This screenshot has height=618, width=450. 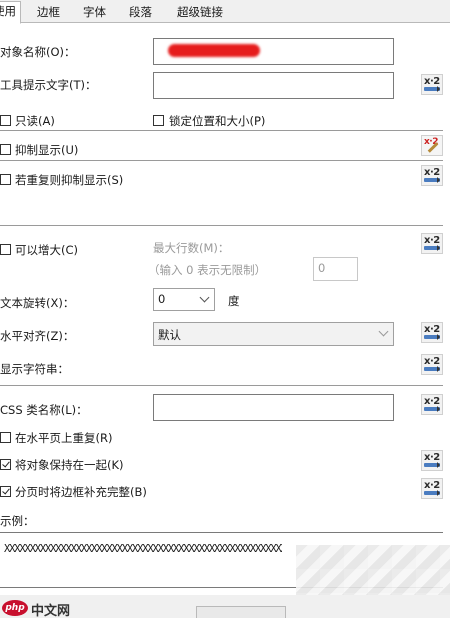 What do you see at coordinates (214, 50) in the screenshot?
I see `redaction-mark` at bounding box center [214, 50].